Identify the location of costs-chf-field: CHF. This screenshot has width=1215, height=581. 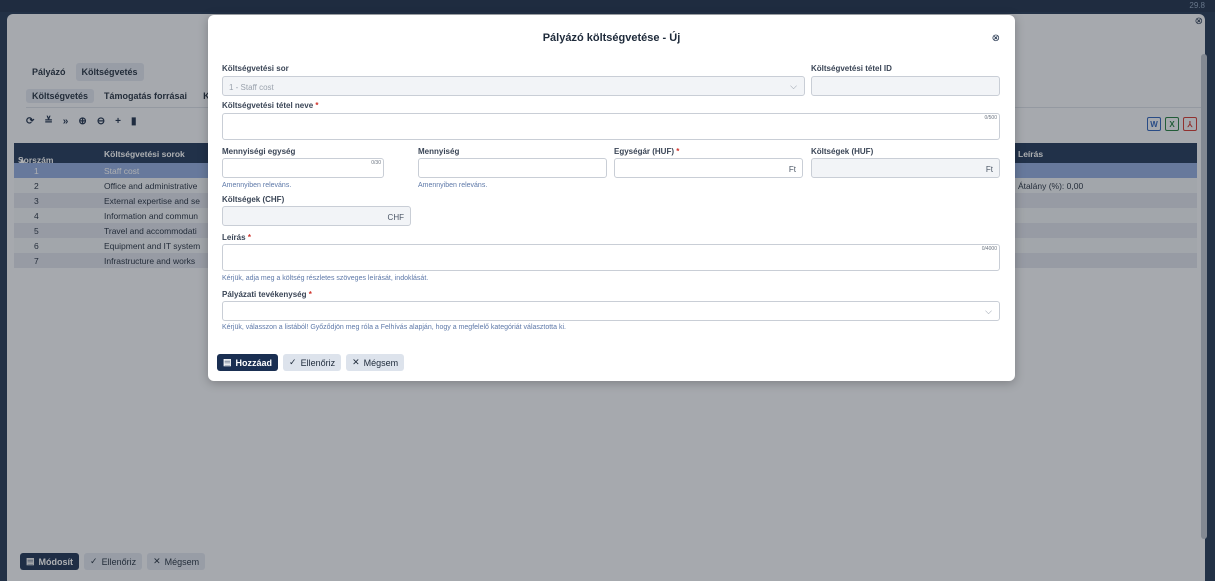
(316, 216).